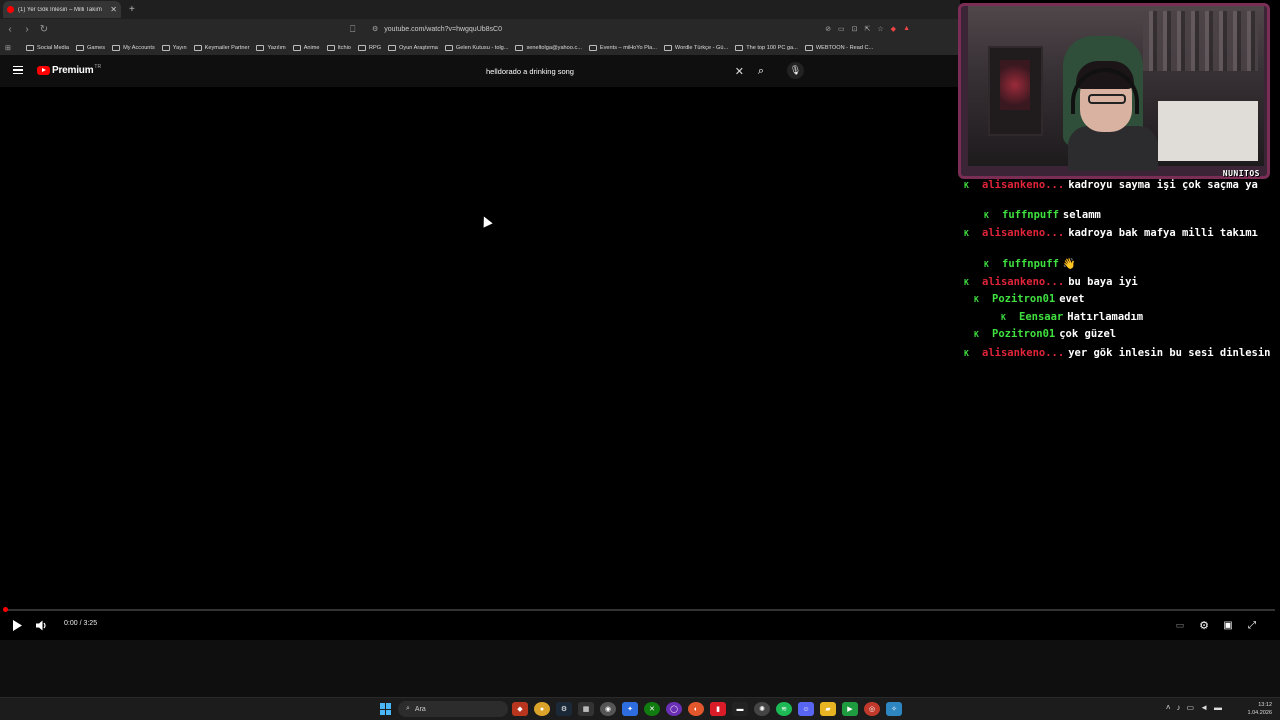 This screenshot has height=720, width=1280. Describe the element at coordinates (1204, 707) in the screenshot. I see `speaker-icon: ◄` at that location.